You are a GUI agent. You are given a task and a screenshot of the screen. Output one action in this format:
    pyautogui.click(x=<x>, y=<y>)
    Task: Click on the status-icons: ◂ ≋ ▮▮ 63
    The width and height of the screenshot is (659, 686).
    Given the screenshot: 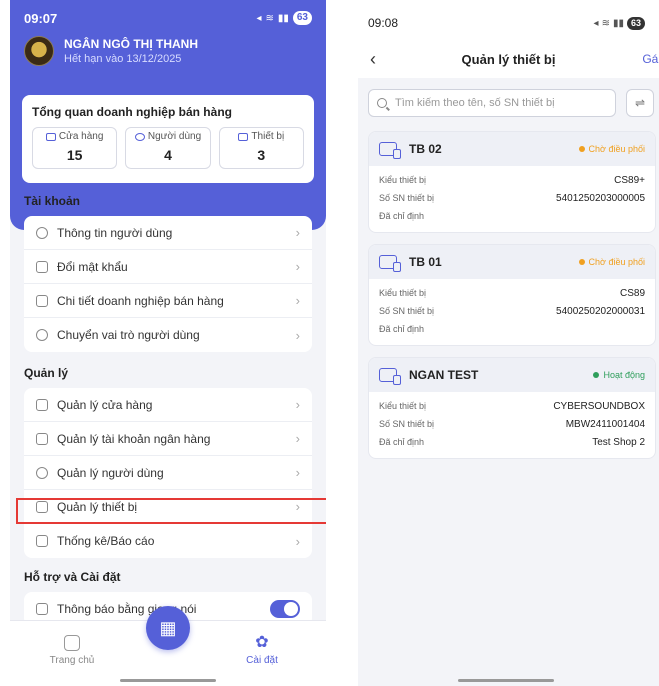 What is the action you would take?
    pyautogui.click(x=284, y=18)
    